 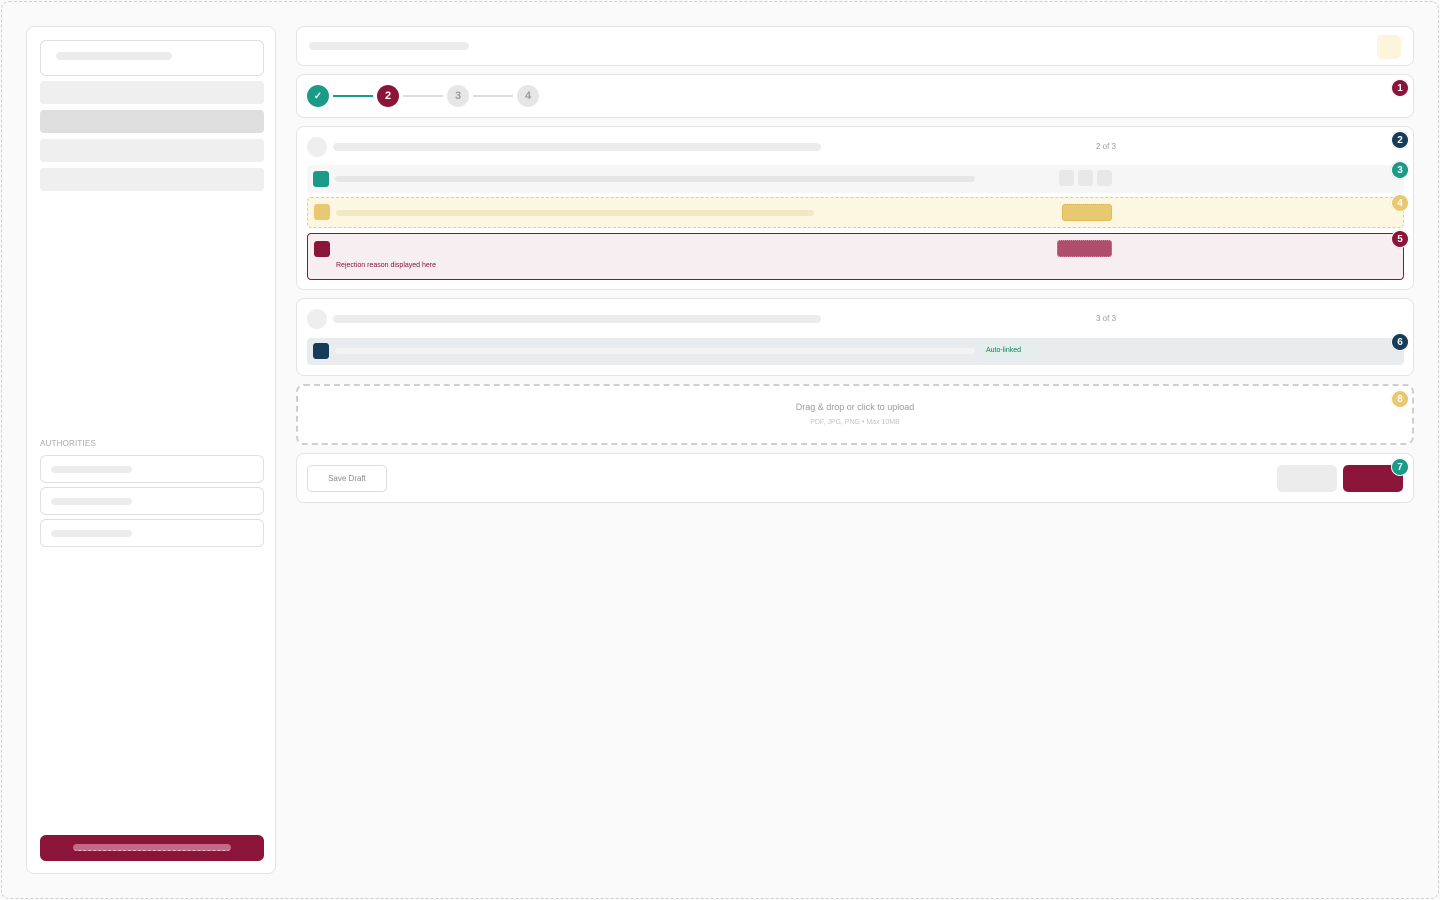 I want to click on document-row-linked: Auto-linked, so click(x=855, y=351).